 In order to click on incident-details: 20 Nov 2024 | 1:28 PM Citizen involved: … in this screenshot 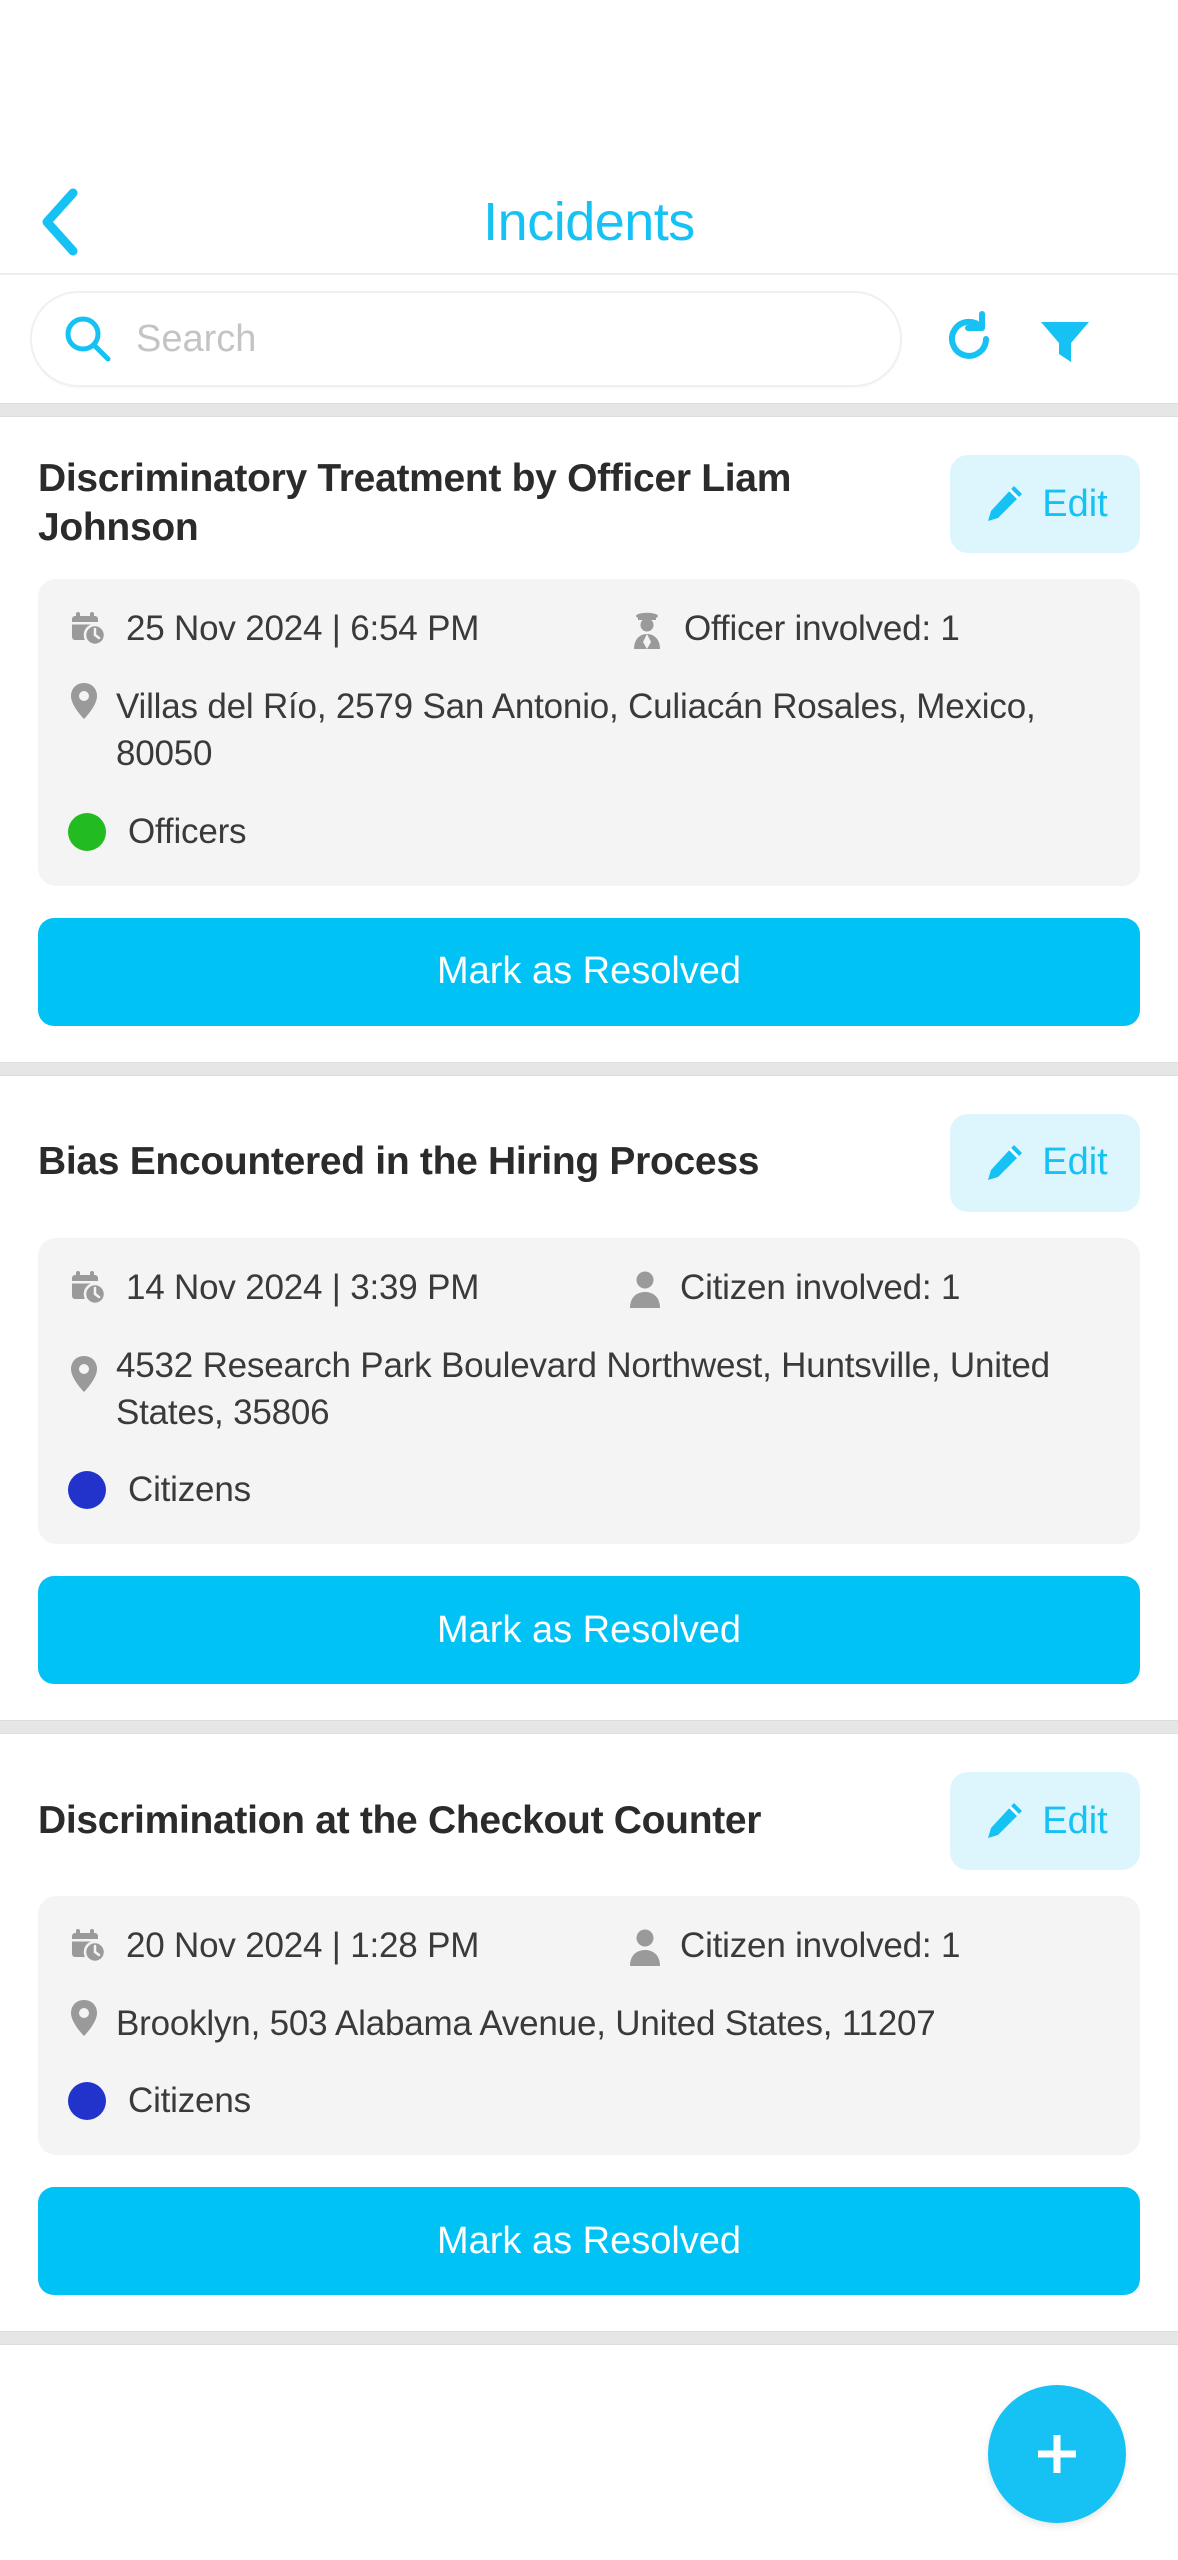, I will do `click(589, 2026)`.